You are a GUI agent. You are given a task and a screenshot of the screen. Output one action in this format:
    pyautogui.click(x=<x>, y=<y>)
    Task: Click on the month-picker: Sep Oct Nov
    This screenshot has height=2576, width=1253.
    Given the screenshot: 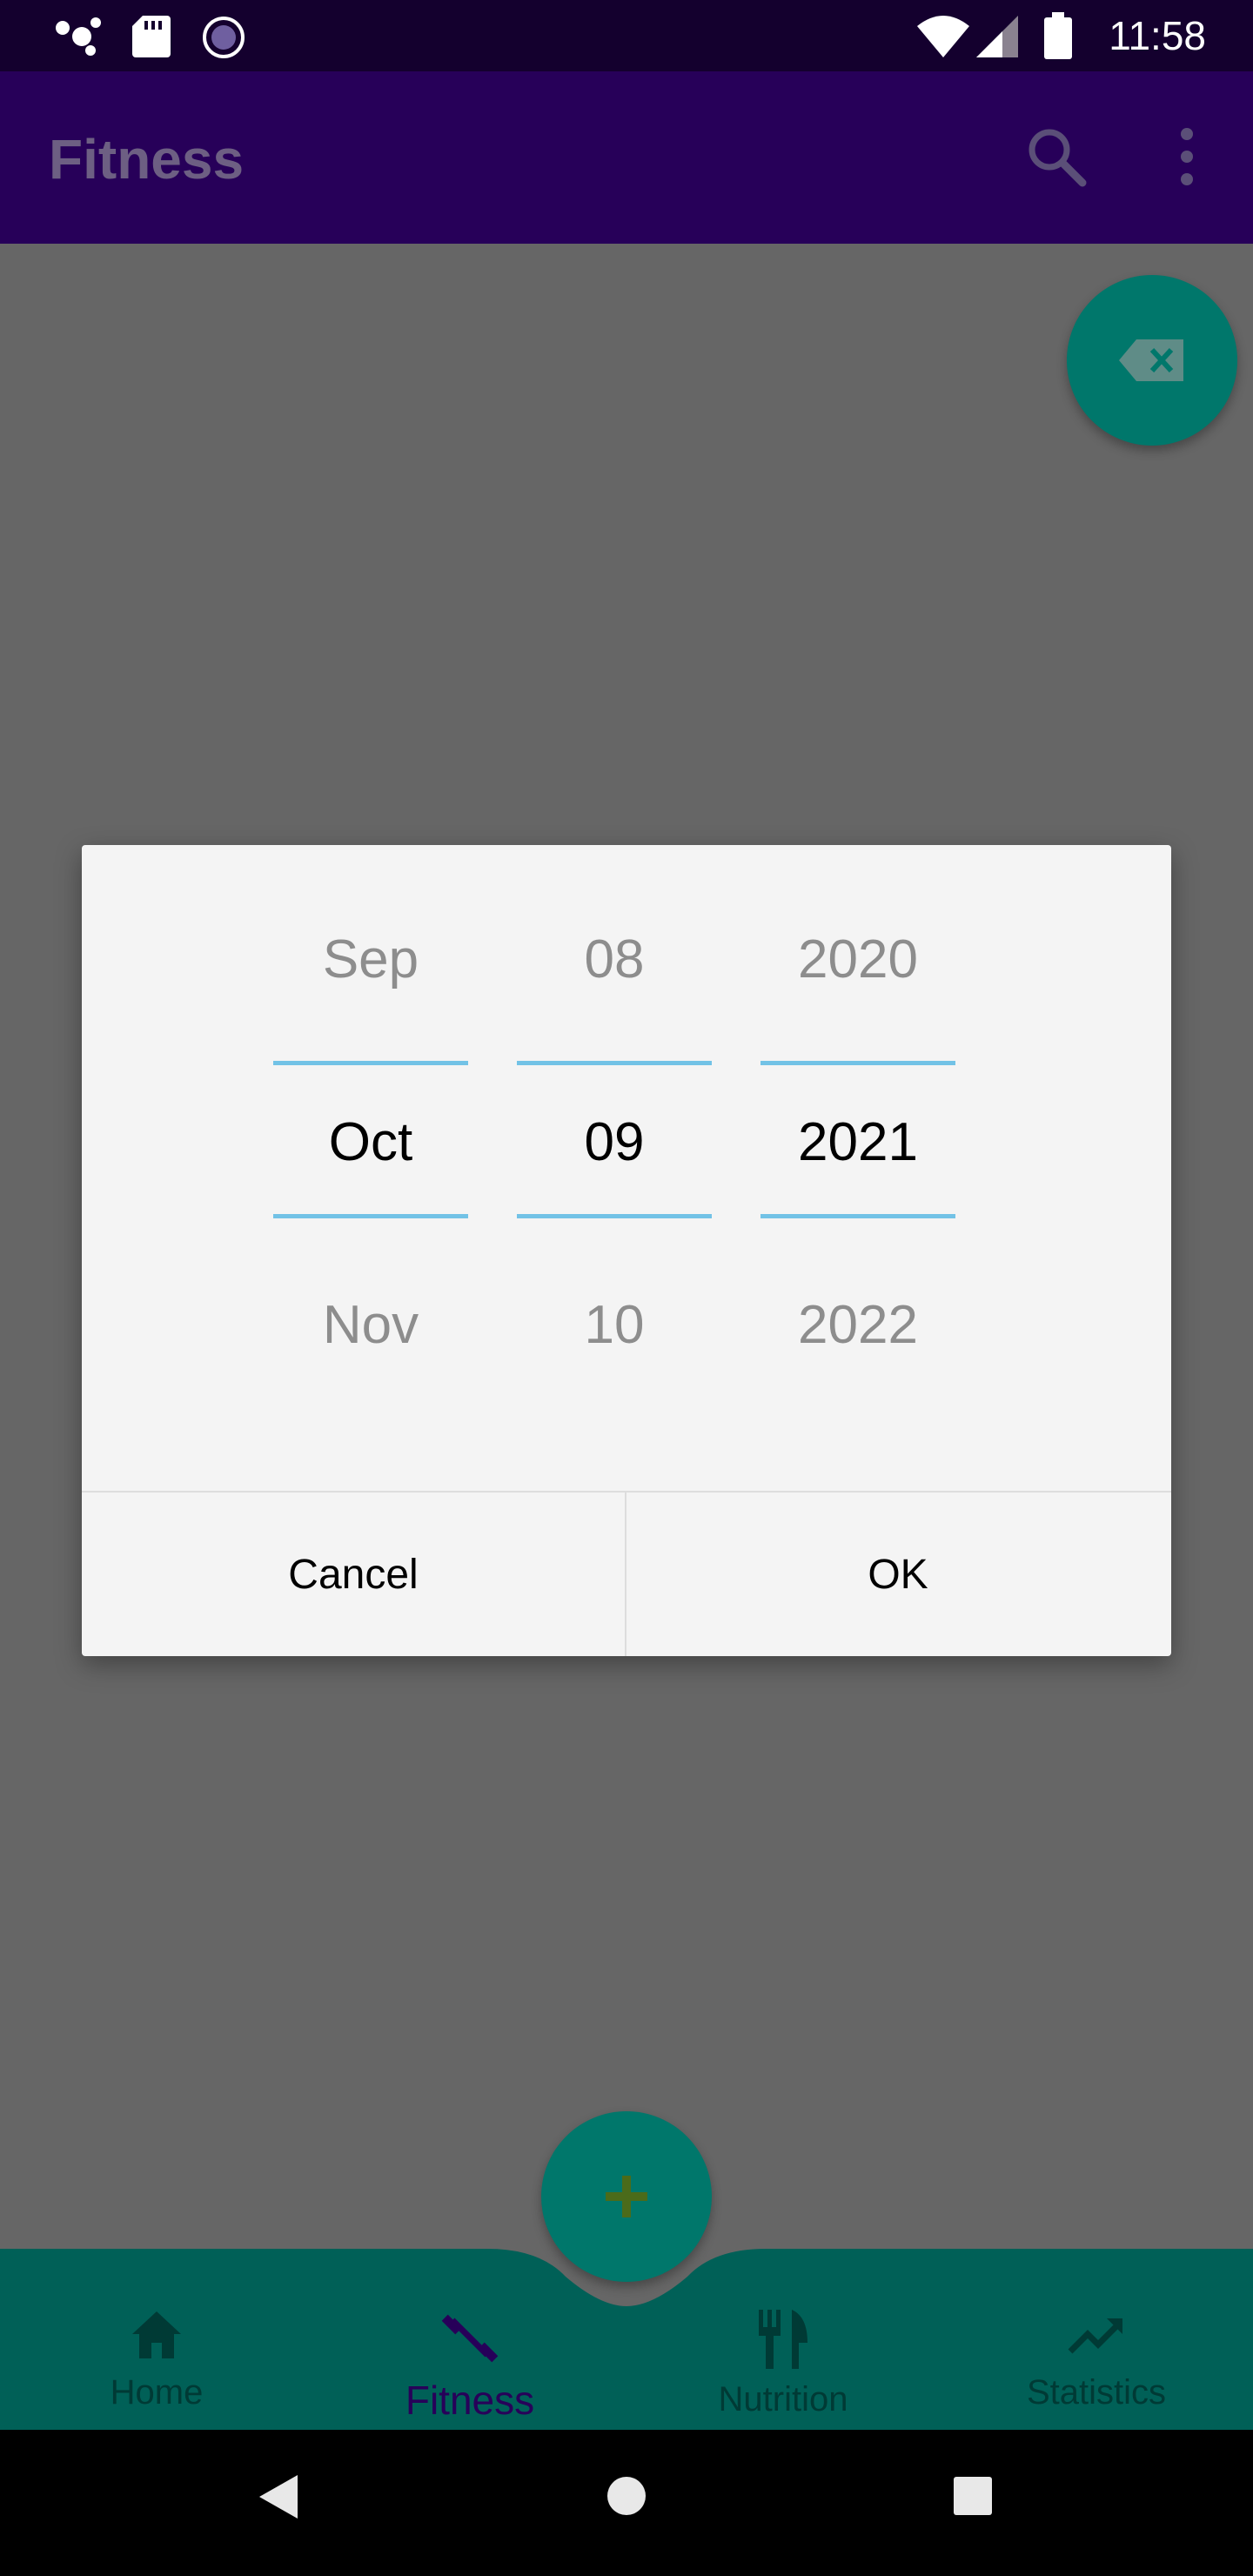 What is the action you would take?
    pyautogui.click(x=370, y=1175)
    